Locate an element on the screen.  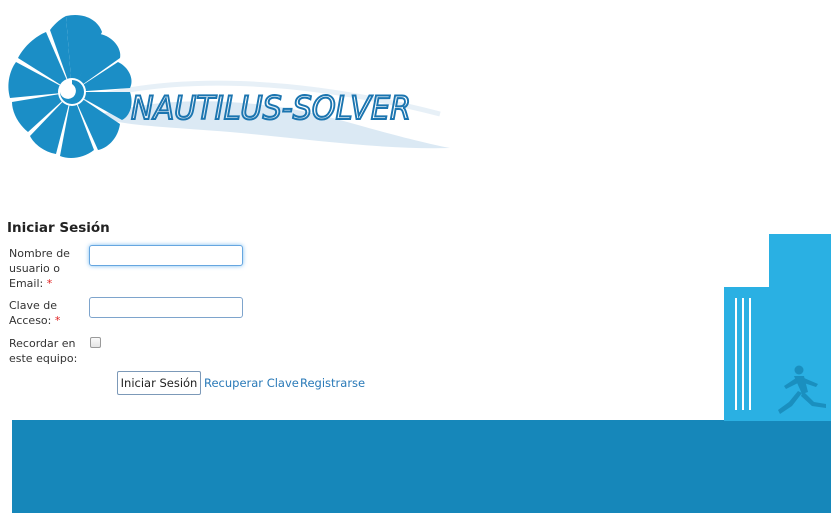
remember-checkbox is located at coordinates (95, 342).